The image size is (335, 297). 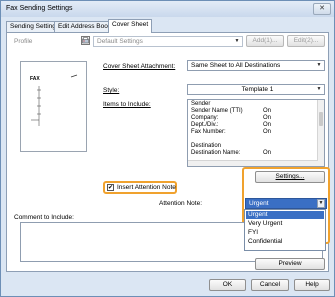 What do you see at coordinates (285, 215) in the screenshot?
I see `option-urgent: Urgent` at bounding box center [285, 215].